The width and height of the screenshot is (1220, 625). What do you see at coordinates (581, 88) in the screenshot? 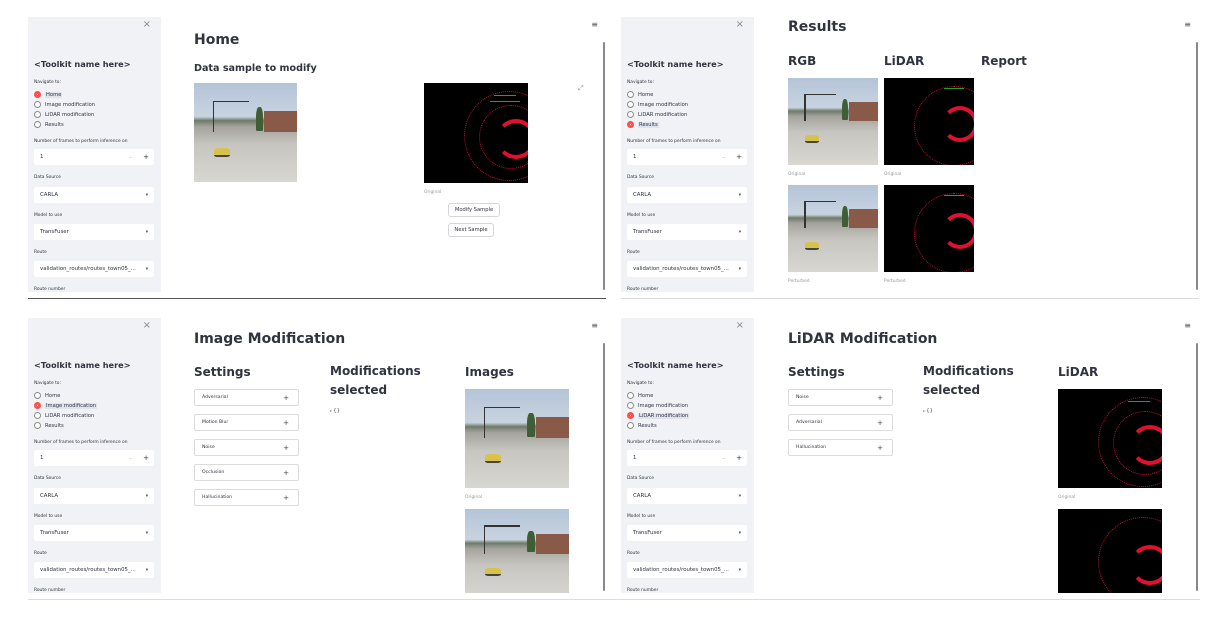
I see `fullscreen-icon: ⤢` at bounding box center [581, 88].